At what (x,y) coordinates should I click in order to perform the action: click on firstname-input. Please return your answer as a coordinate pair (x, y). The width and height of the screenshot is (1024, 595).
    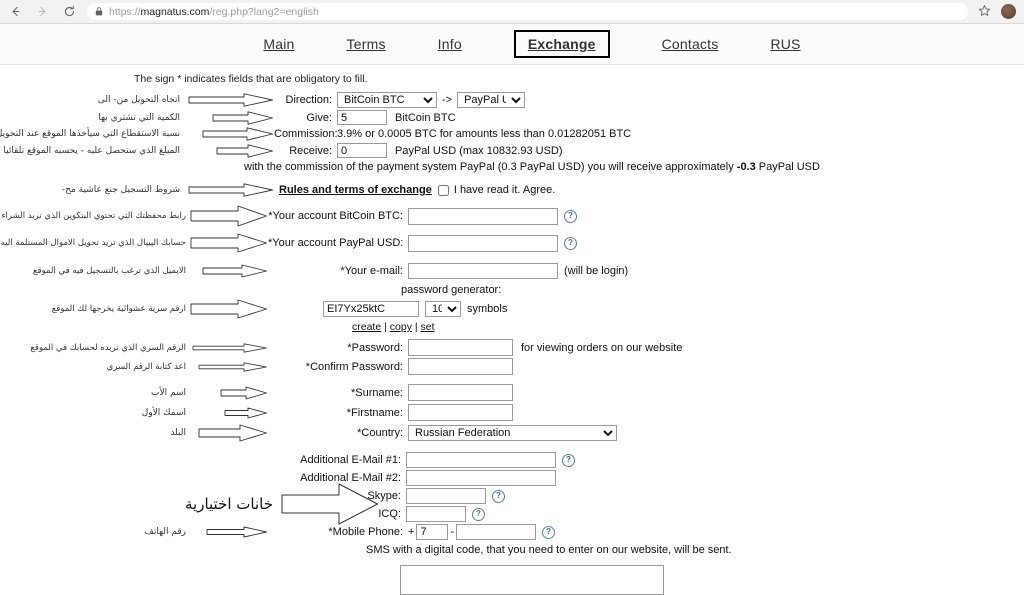
    Looking at the image, I should click on (460, 412).